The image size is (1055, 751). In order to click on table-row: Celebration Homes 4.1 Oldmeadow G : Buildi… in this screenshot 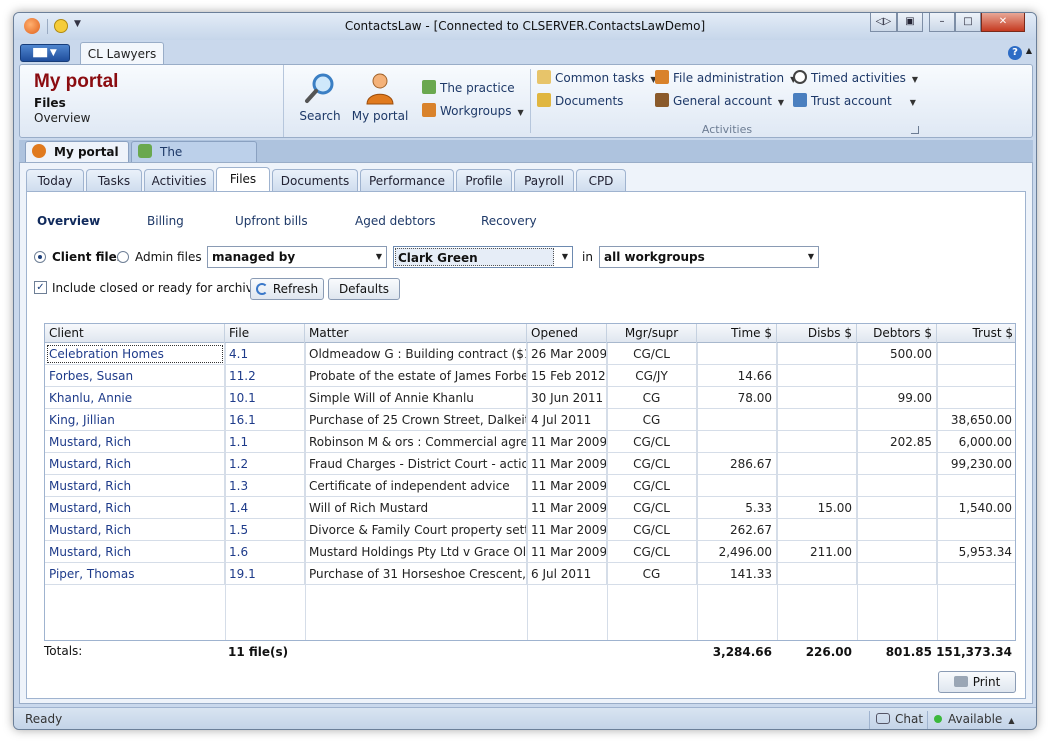, I will do `click(530, 354)`.